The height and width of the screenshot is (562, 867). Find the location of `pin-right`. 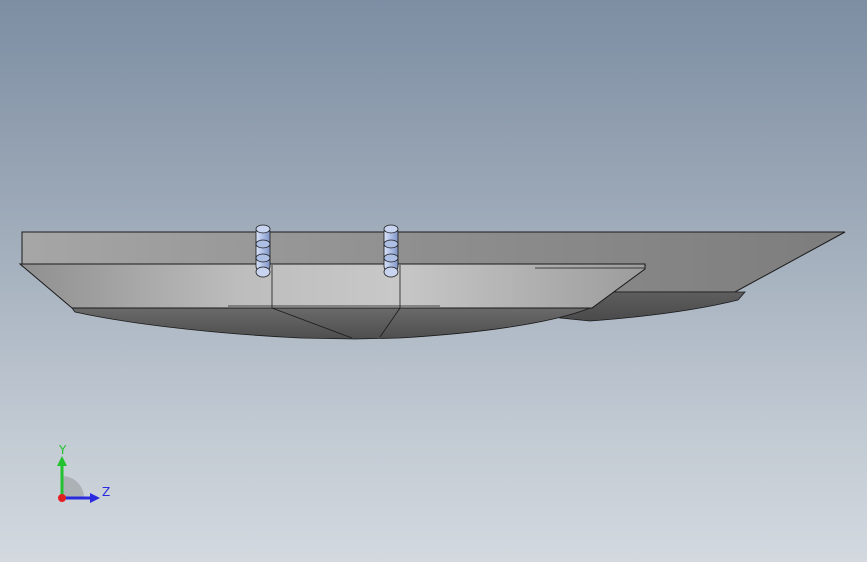

pin-right is located at coordinates (391, 251).